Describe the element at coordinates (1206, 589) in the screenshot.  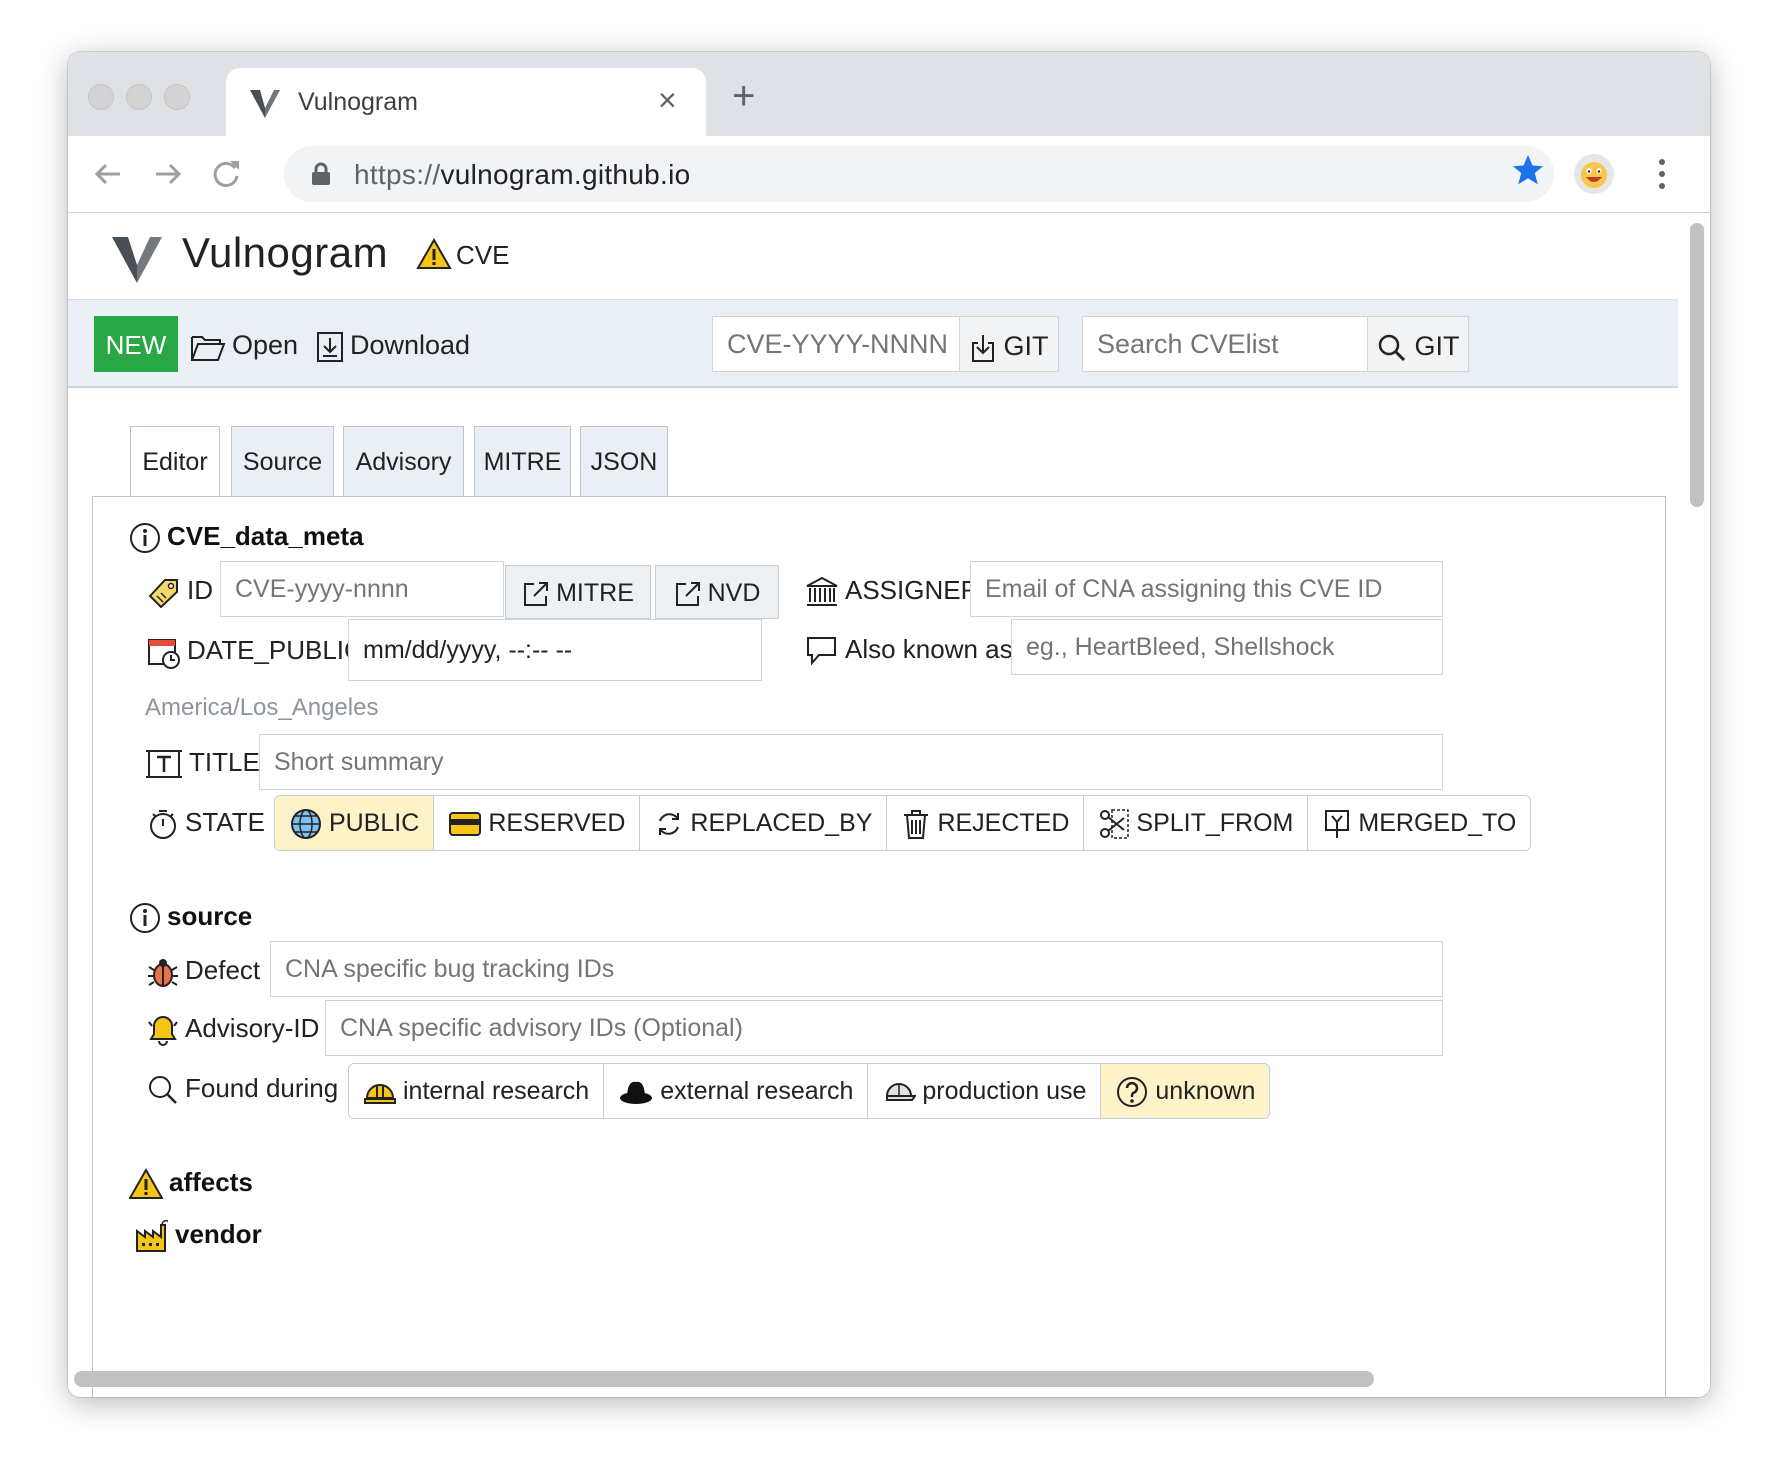
I see `assigner-field` at that location.